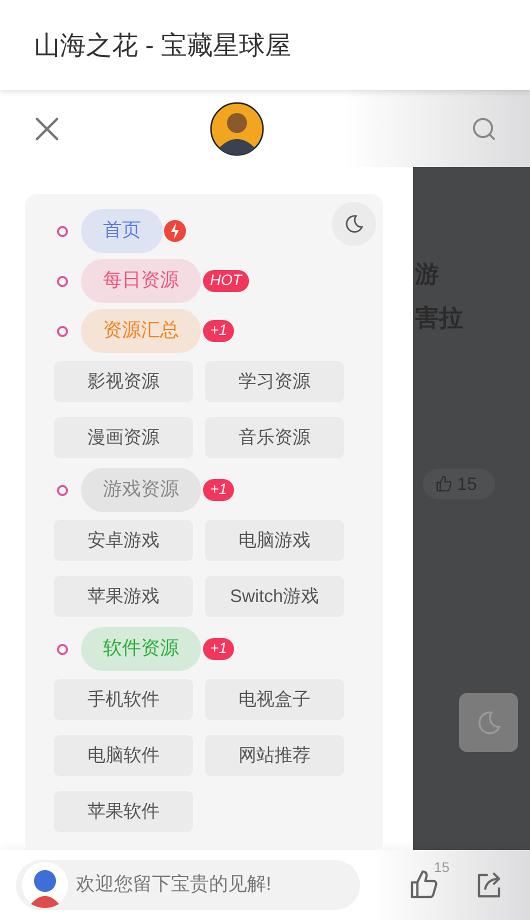 The width and height of the screenshot is (530, 920). I want to click on badge: HOT, so click(226, 281).